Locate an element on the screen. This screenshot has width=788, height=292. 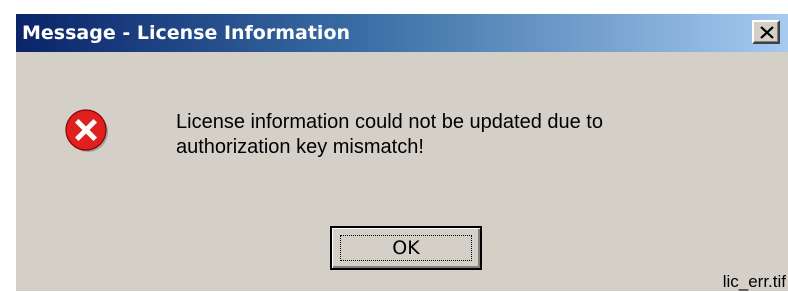
title-bar: Message - License Information is located at coordinates (402, 33).